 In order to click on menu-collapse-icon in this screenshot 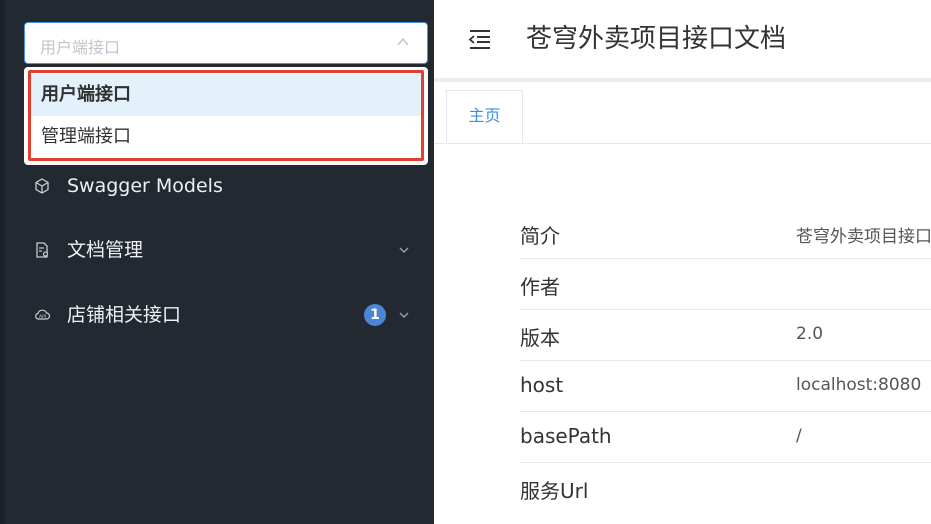, I will do `click(480, 39)`.